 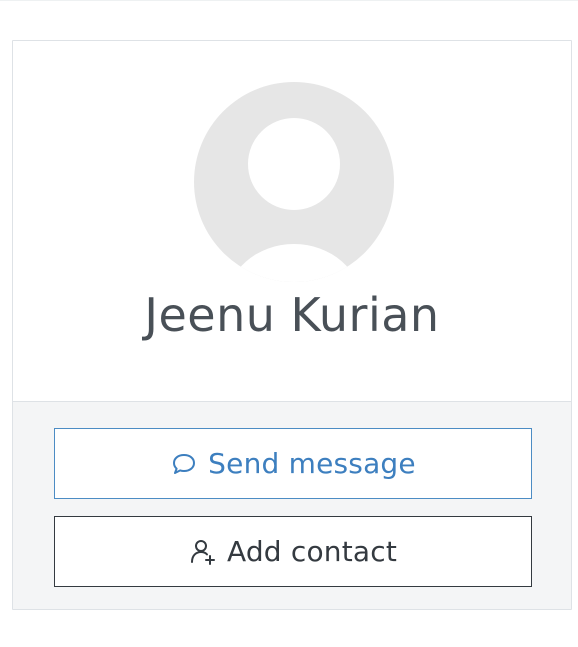 What do you see at coordinates (294, 263) in the screenshot?
I see `avatar-body-shape` at bounding box center [294, 263].